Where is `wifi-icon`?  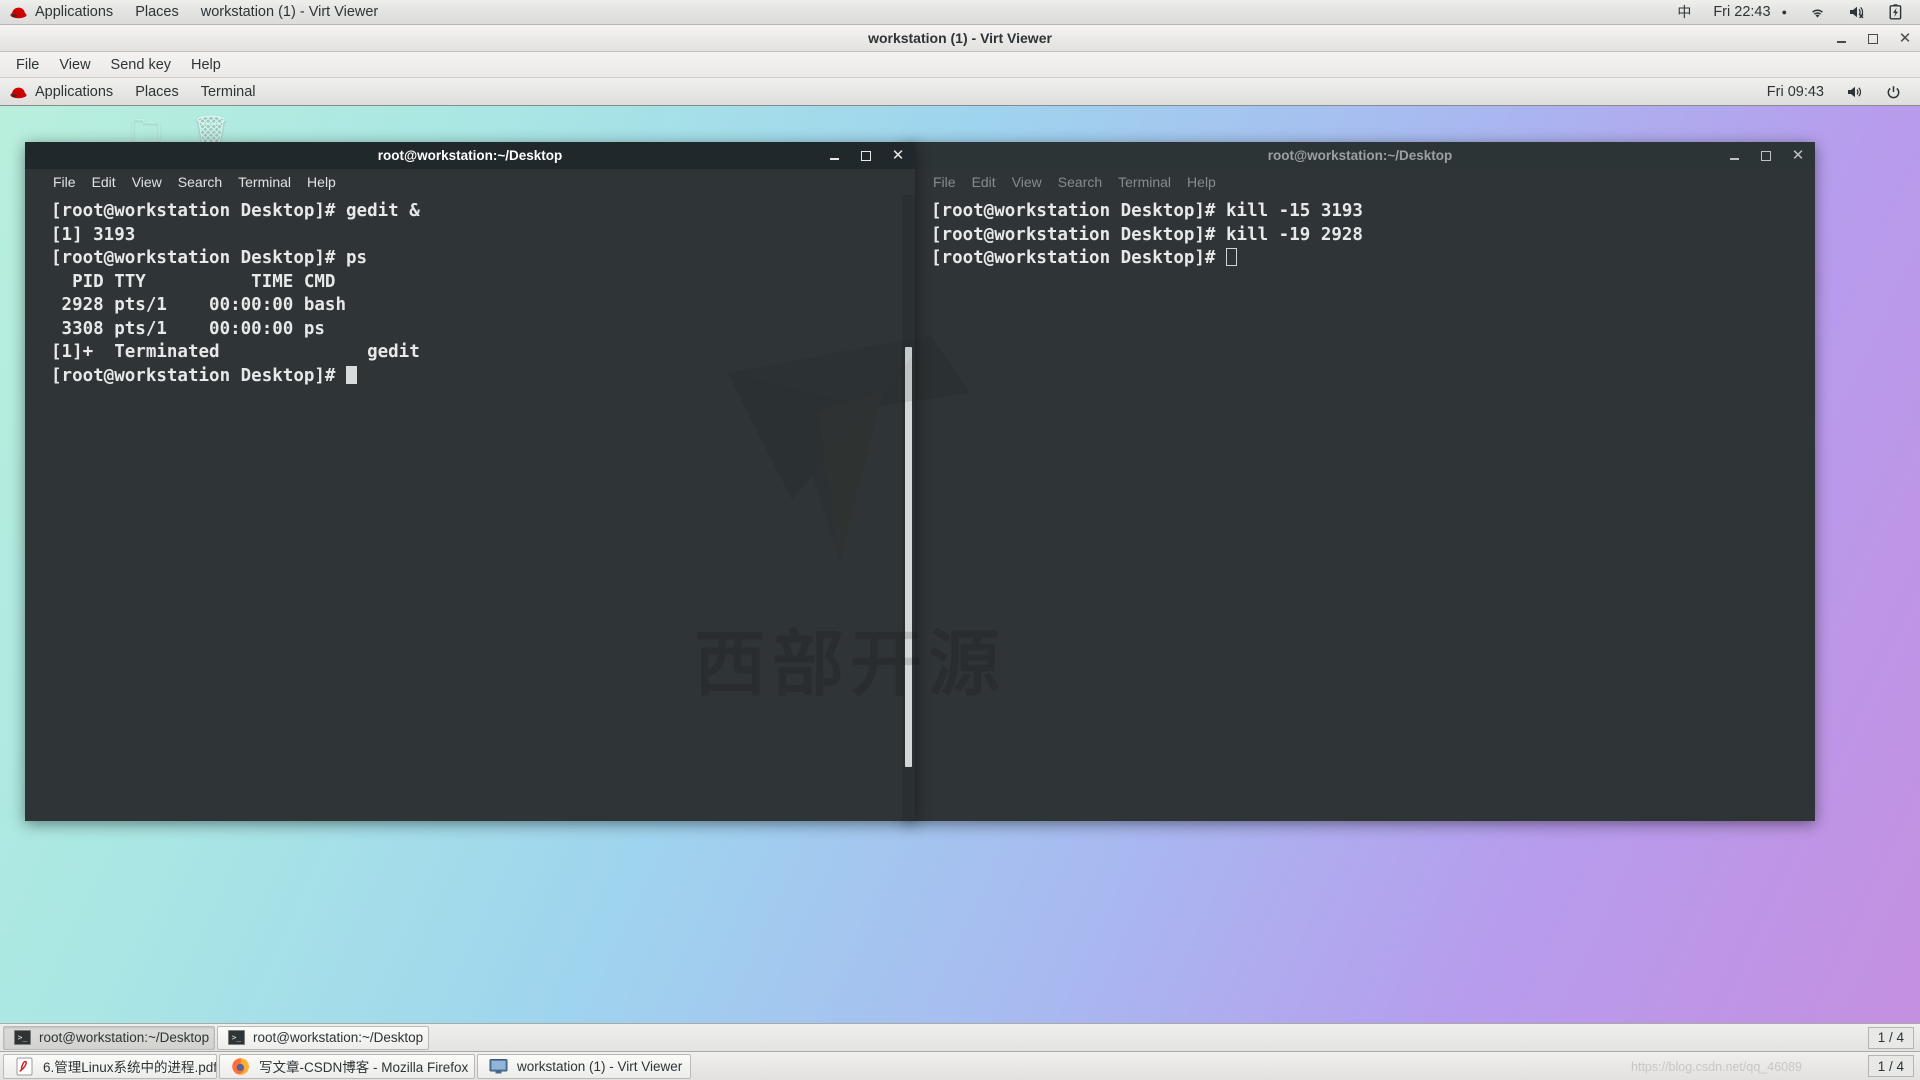
wifi-icon is located at coordinates (1817, 12).